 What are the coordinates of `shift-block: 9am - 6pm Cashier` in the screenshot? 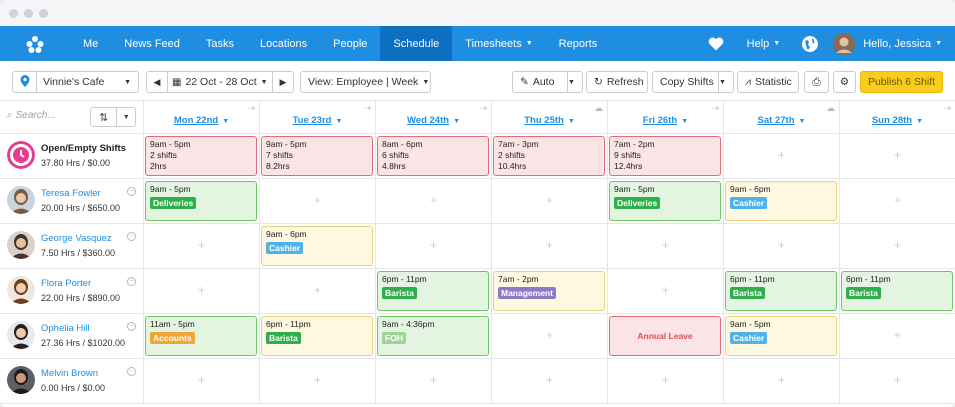 It's located at (781, 201).